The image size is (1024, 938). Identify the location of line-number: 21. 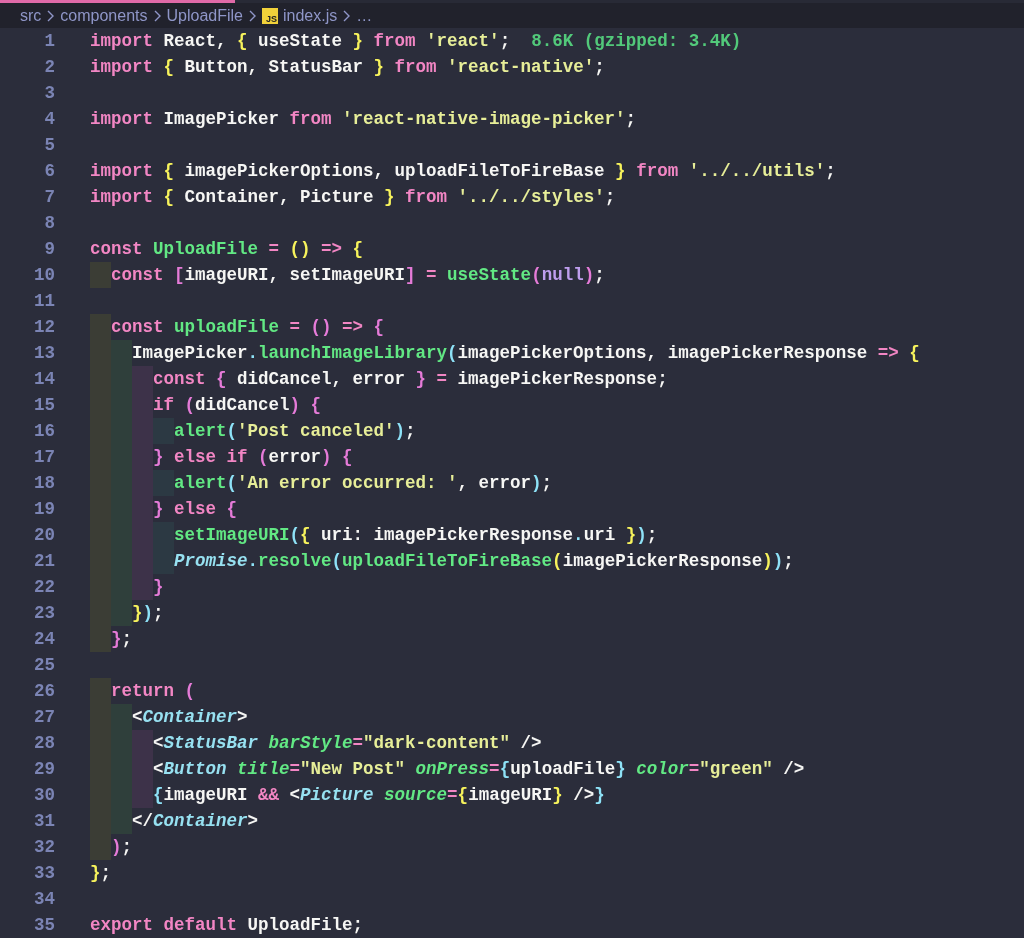
(44, 561).